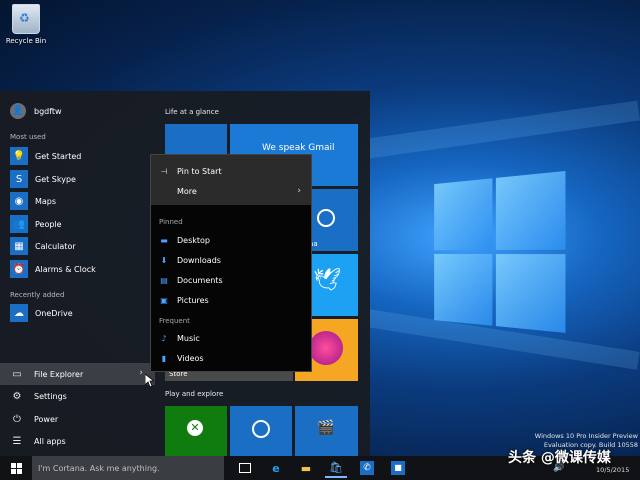  I want to click on settings-item: ⚙ Settings, so click(80, 396).